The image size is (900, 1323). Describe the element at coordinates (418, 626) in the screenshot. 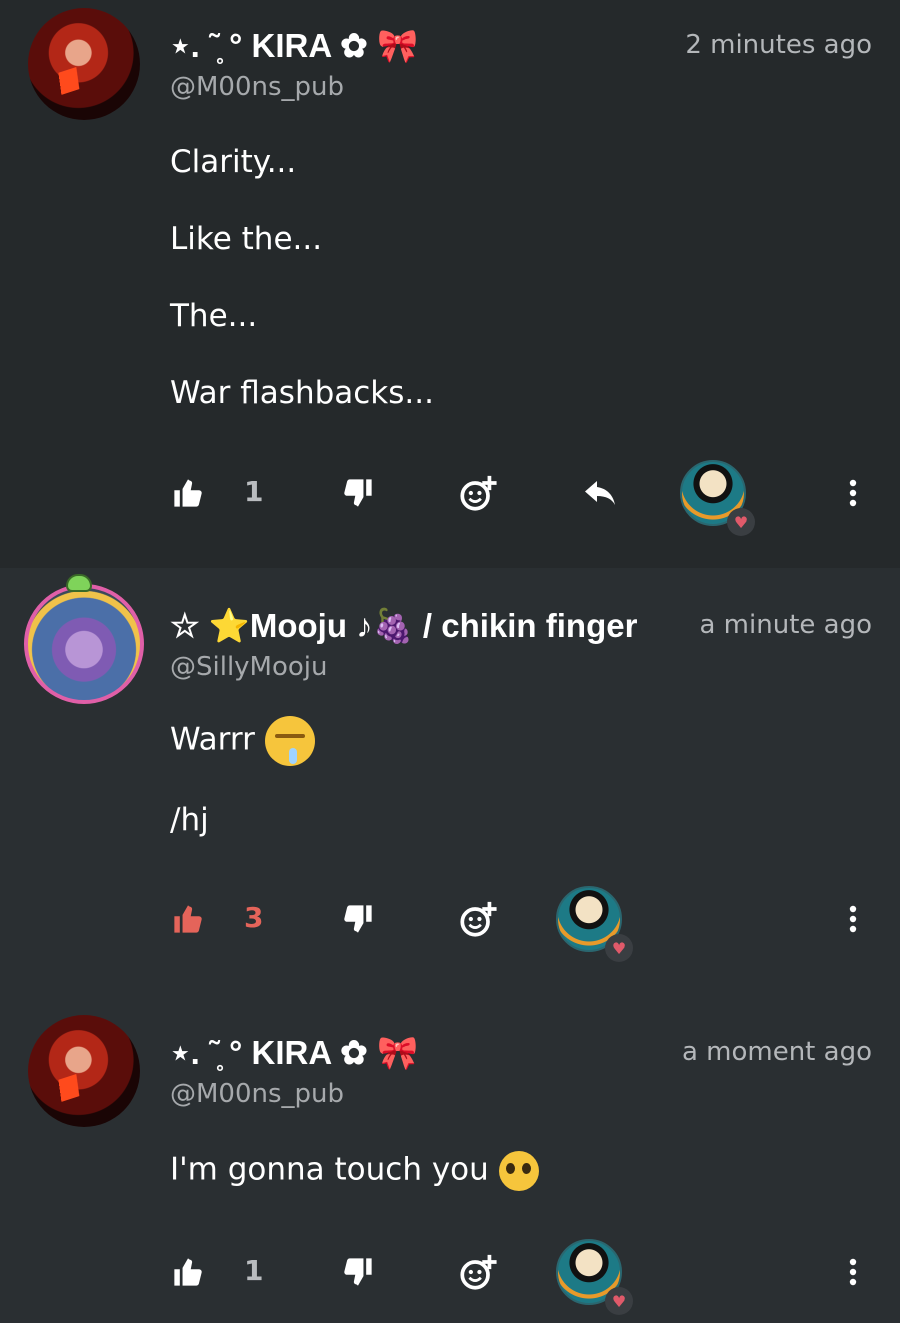

I see `display-name: ☆ ⭐Mooju ♪🍇 / chikin finger` at that location.